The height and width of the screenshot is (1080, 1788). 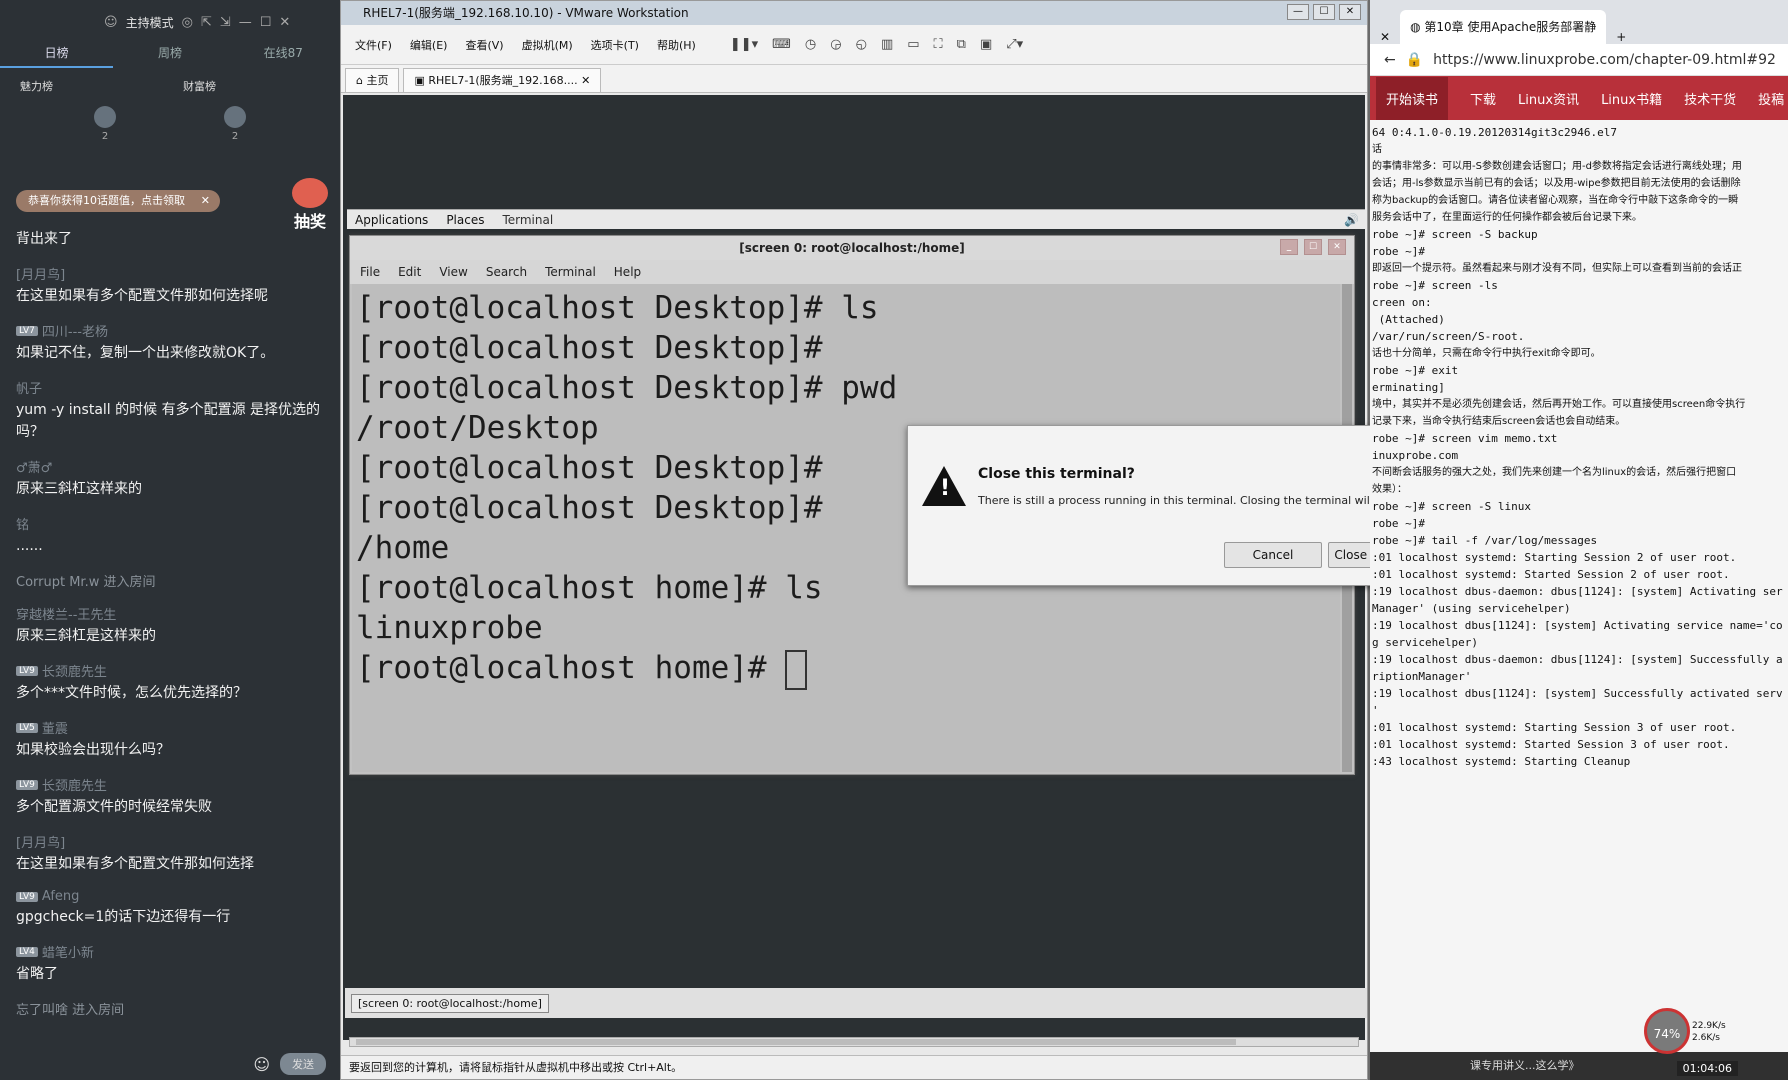 What do you see at coordinates (57, 56) in the screenshot?
I see `tab-daily: 日榜` at bounding box center [57, 56].